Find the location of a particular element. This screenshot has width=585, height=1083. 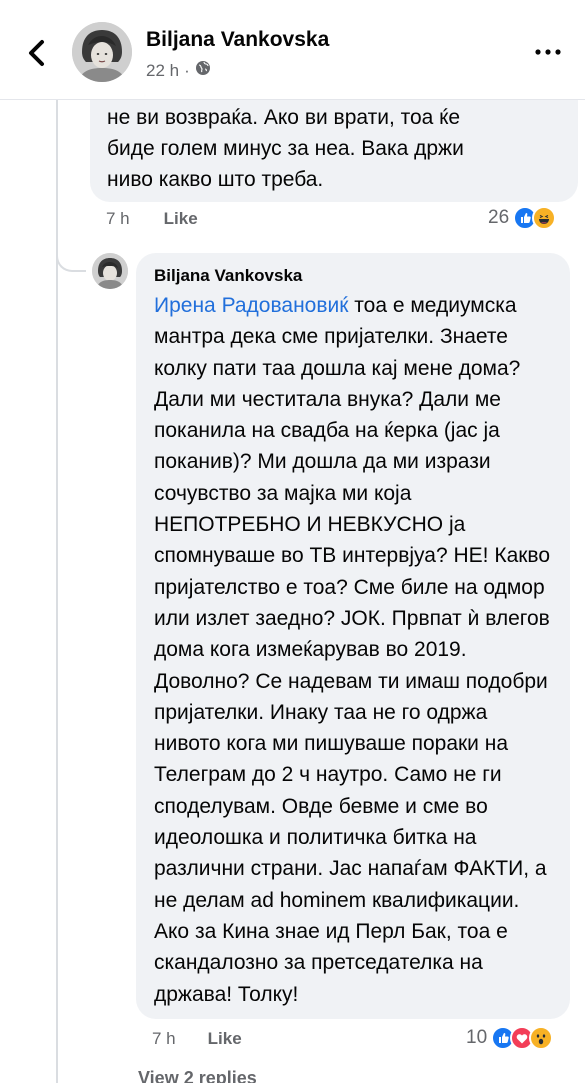

haha-reaction-icon is located at coordinates (544, 218).